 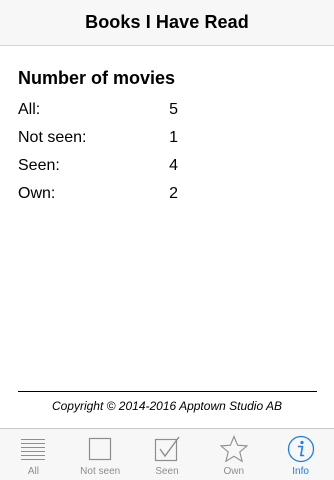 I want to click on navigation-bar: Books I Have Read, so click(x=167, y=23).